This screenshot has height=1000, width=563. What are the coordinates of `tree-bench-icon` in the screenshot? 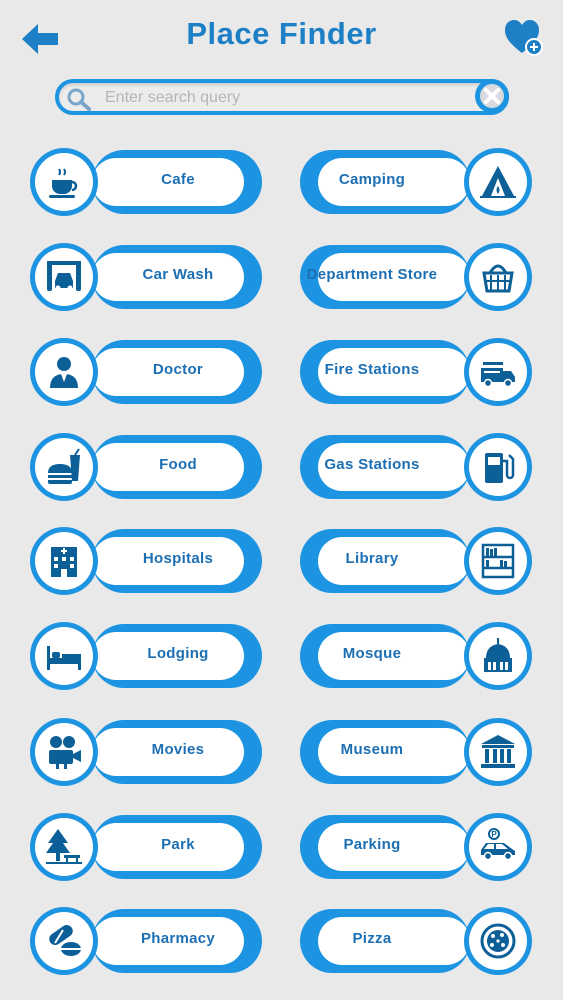 It's located at (64, 846).